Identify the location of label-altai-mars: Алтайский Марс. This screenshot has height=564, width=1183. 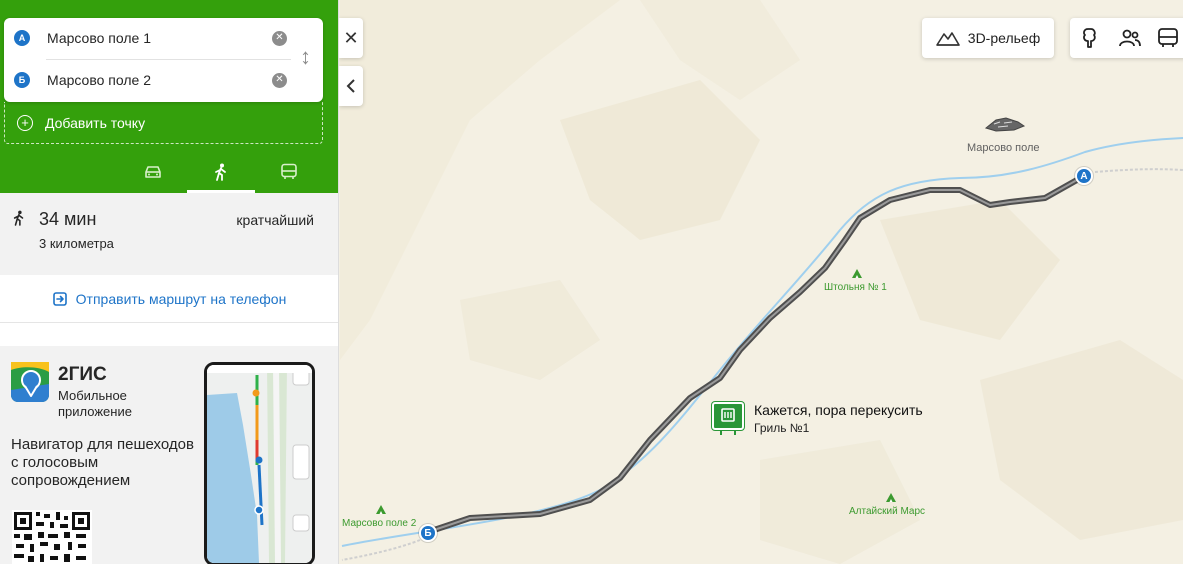
(887, 511).